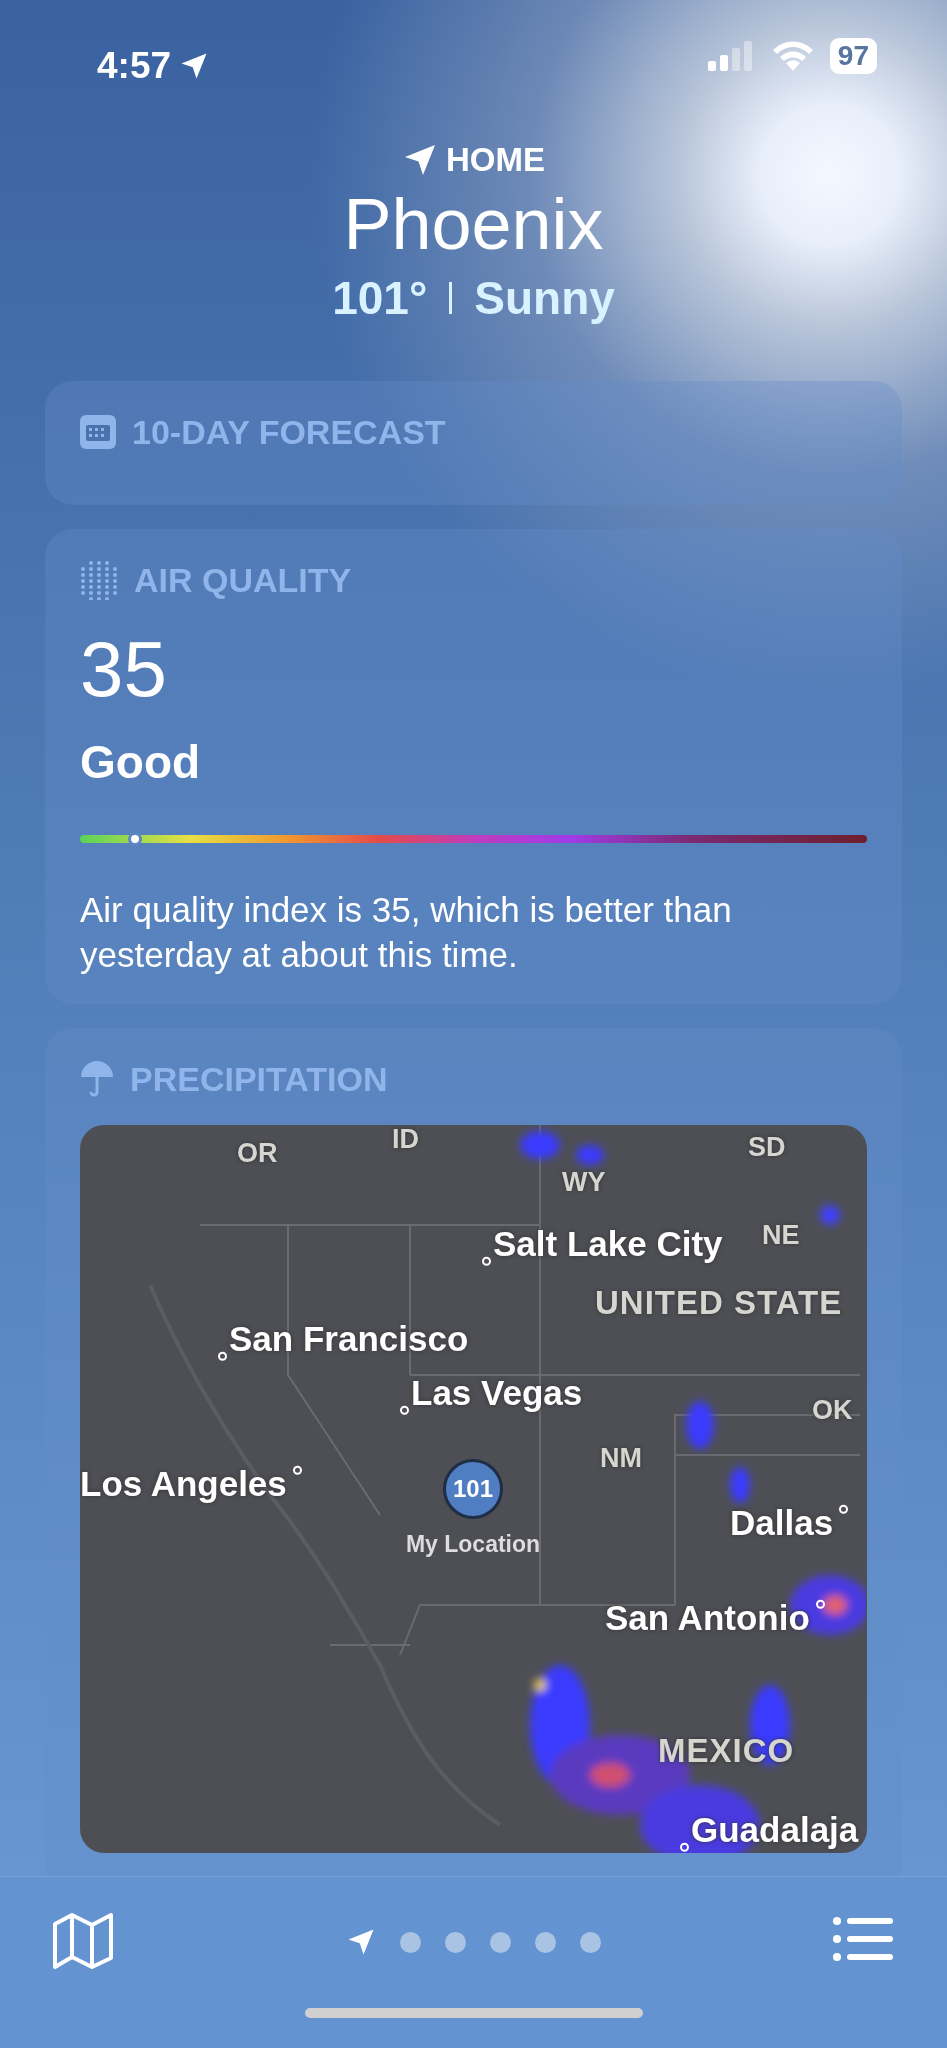 This screenshot has width=947, height=2048. I want to click on calendar-icon, so click(98, 432).